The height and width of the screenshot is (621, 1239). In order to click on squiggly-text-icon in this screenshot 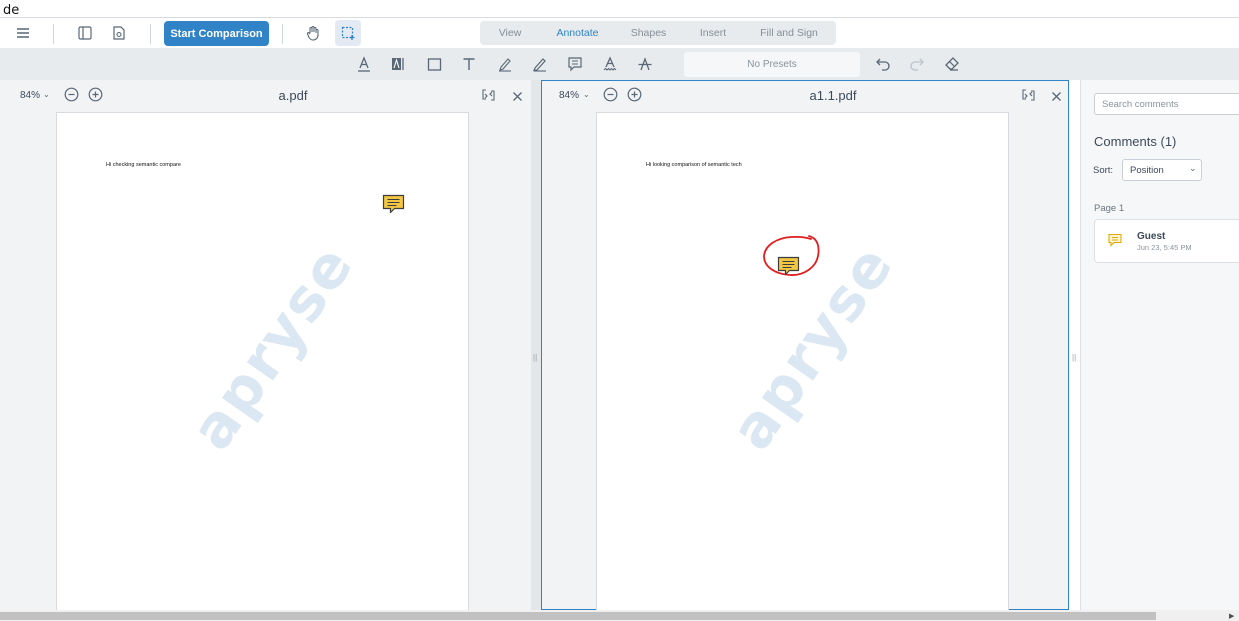, I will do `click(610, 64)`.